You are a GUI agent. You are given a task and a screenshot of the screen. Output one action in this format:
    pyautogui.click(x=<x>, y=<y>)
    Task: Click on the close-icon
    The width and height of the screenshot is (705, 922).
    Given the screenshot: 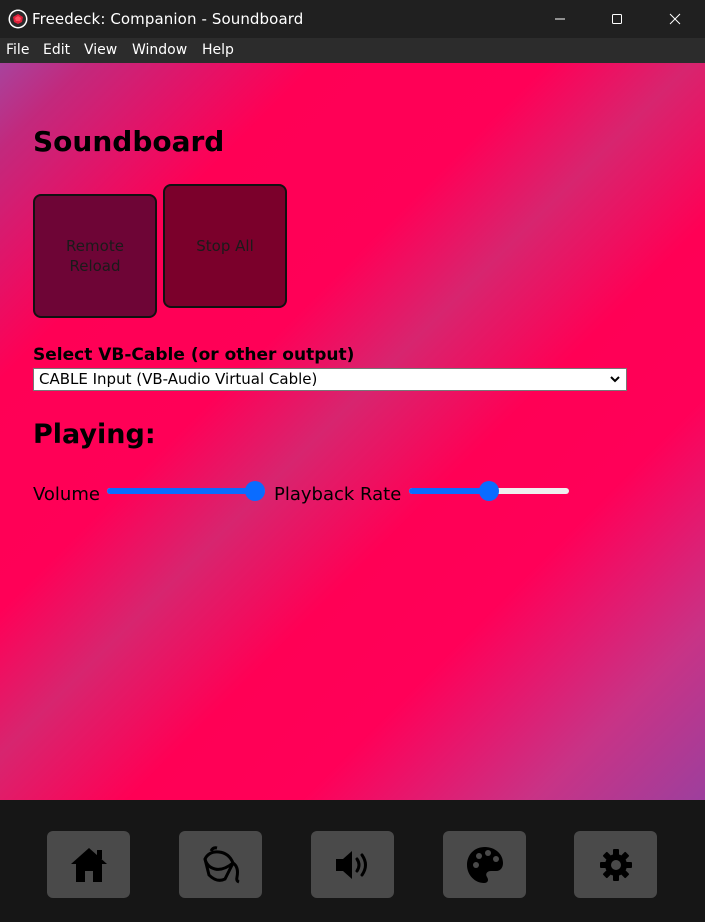 What is the action you would take?
    pyautogui.click(x=675, y=19)
    